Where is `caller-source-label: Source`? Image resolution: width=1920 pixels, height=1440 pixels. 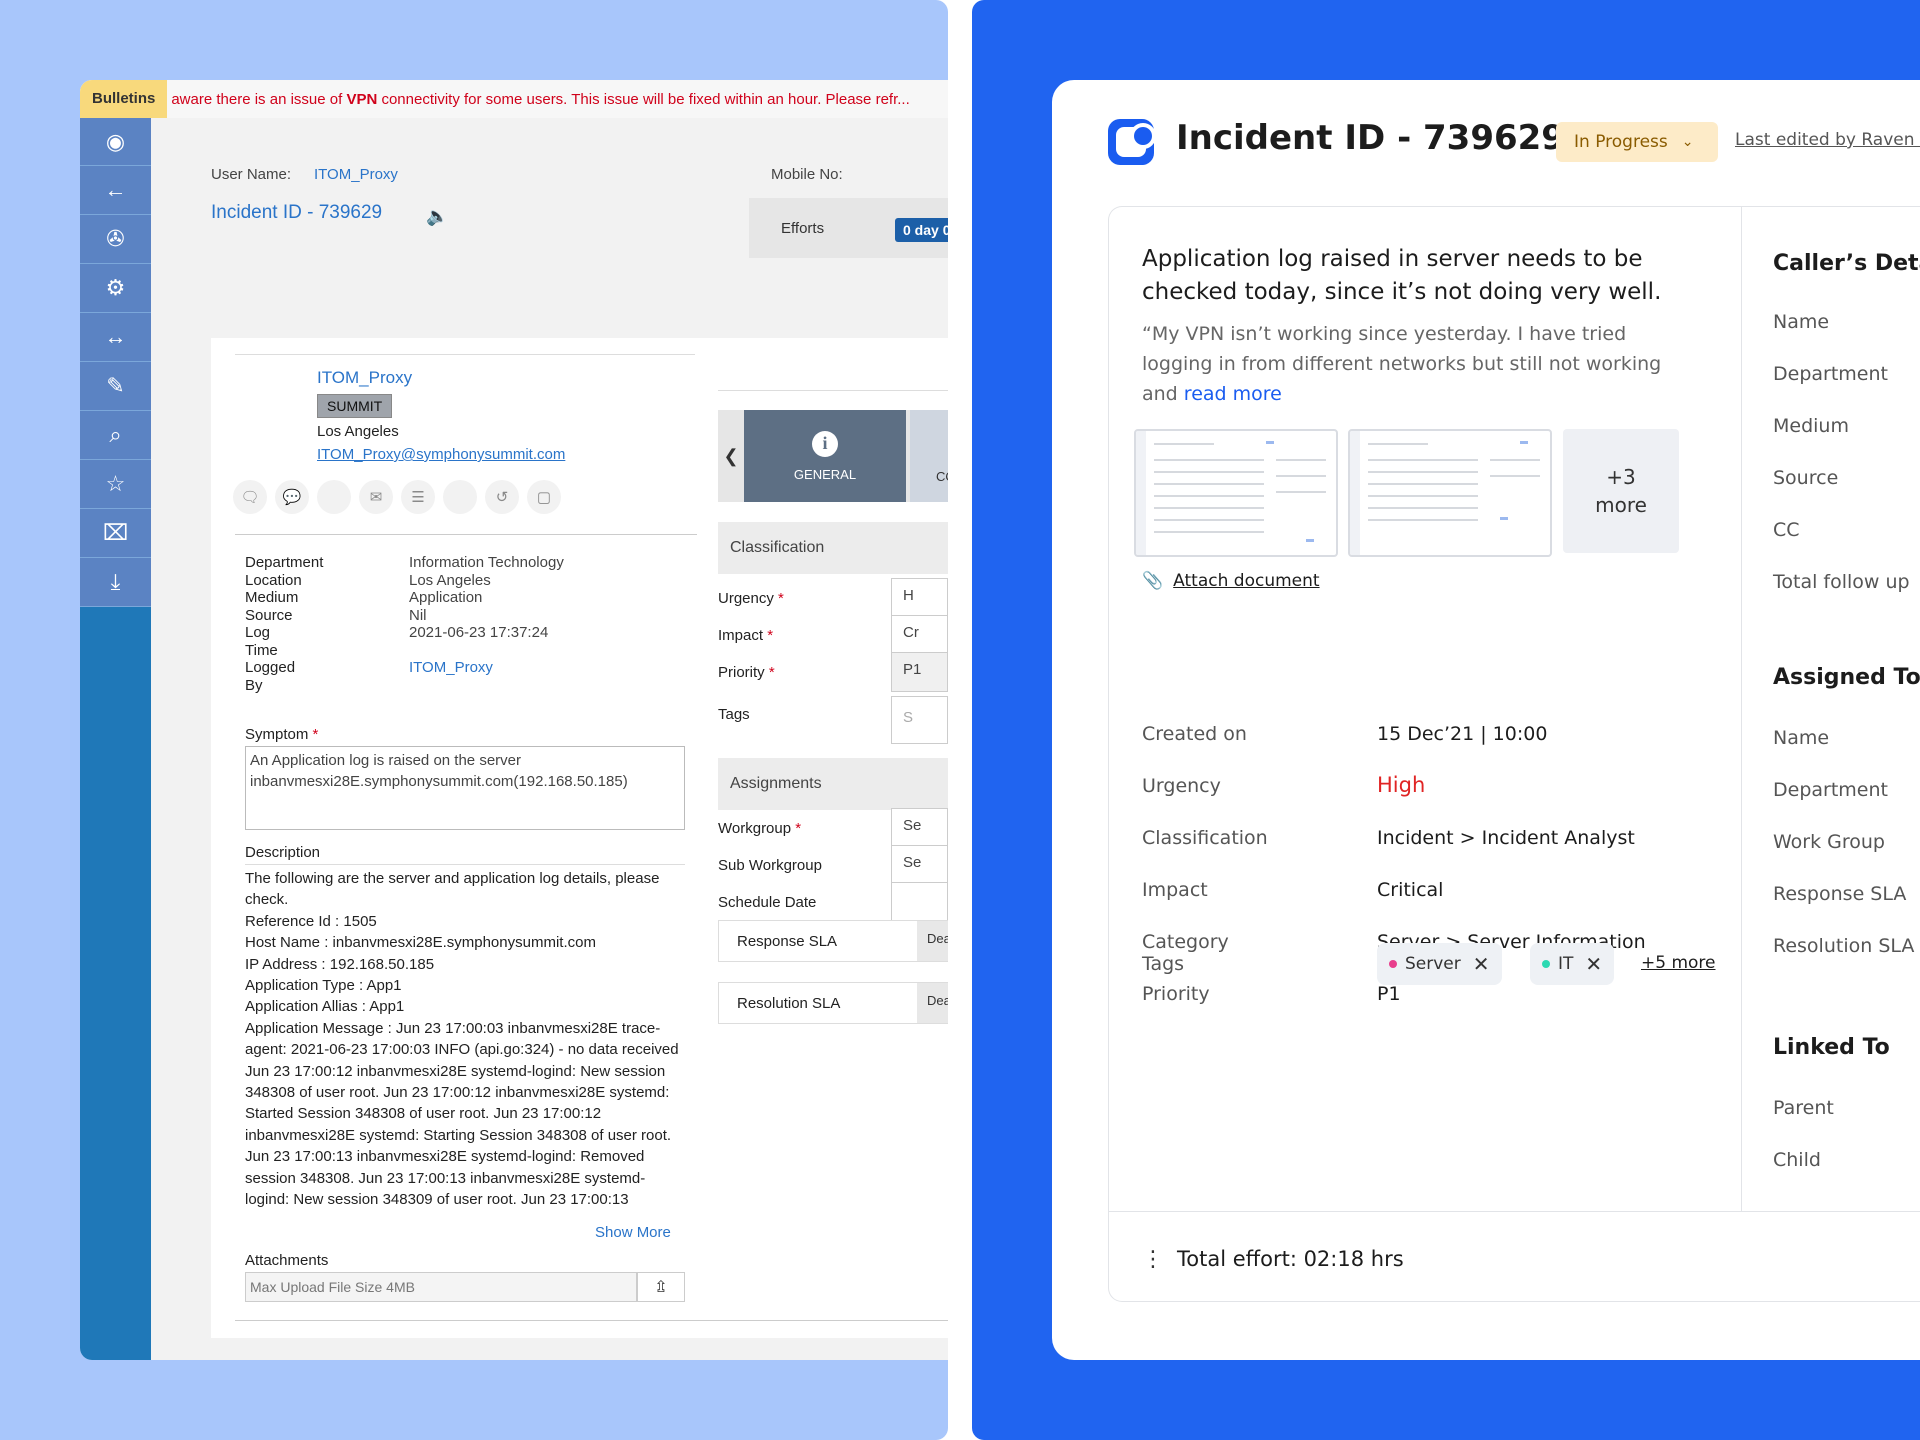 caller-source-label: Source is located at coordinates (1806, 478).